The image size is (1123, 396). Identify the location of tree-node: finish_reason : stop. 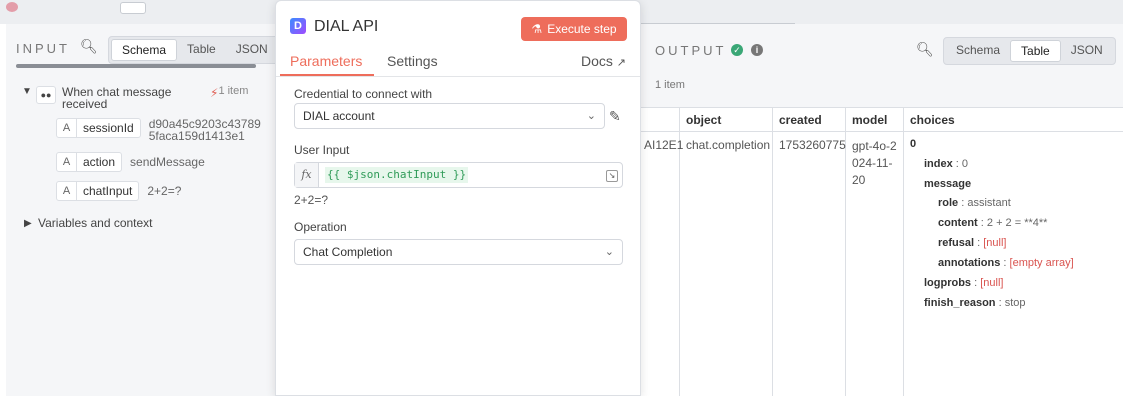
(975, 303).